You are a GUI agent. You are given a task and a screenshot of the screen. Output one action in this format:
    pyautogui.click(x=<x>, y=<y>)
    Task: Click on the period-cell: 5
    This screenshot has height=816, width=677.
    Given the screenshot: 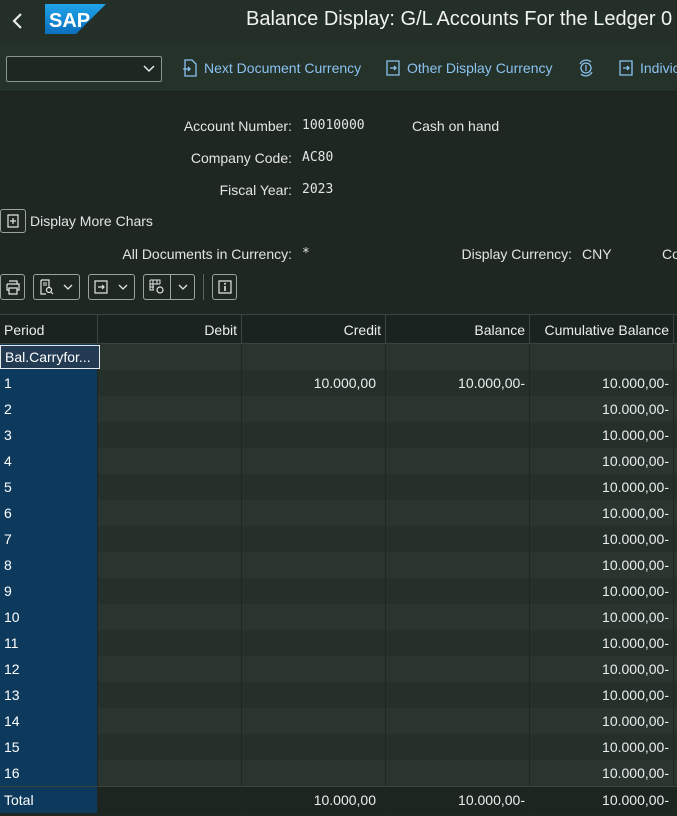 What is the action you would take?
    pyautogui.click(x=49, y=487)
    